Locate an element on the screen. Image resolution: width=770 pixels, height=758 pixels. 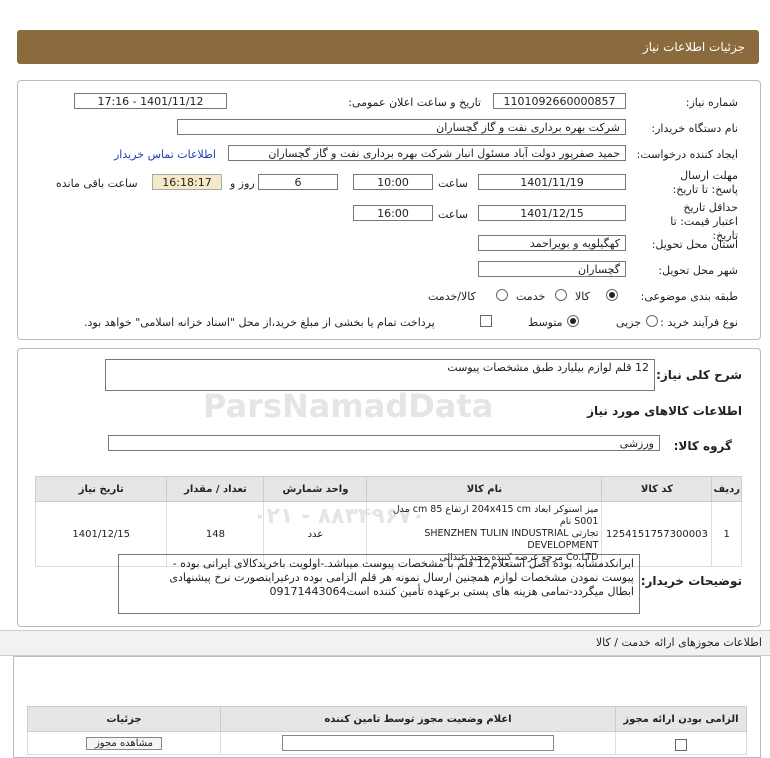
page-title: جزئیات اطلاعات نیاز is located at coordinates (693, 47).